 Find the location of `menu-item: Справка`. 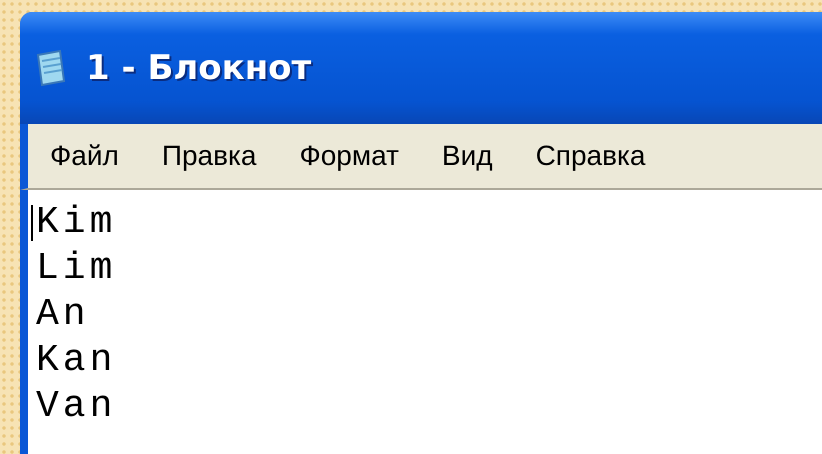

menu-item: Справка is located at coordinates (591, 156).